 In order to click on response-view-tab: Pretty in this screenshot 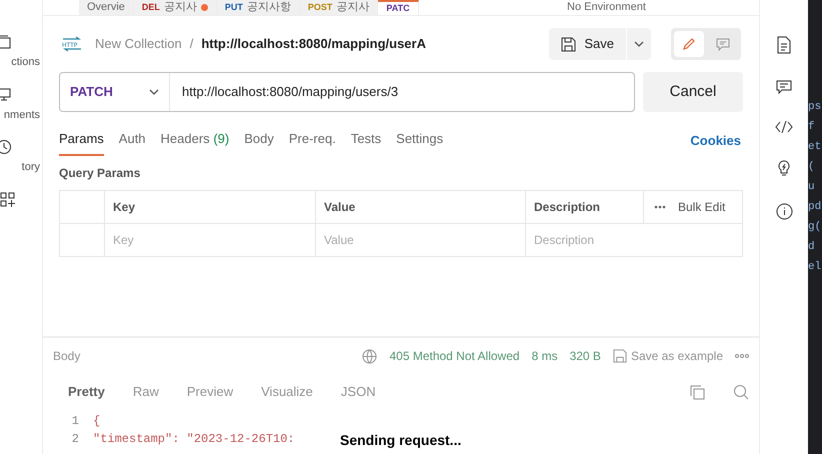, I will do `click(86, 392)`.